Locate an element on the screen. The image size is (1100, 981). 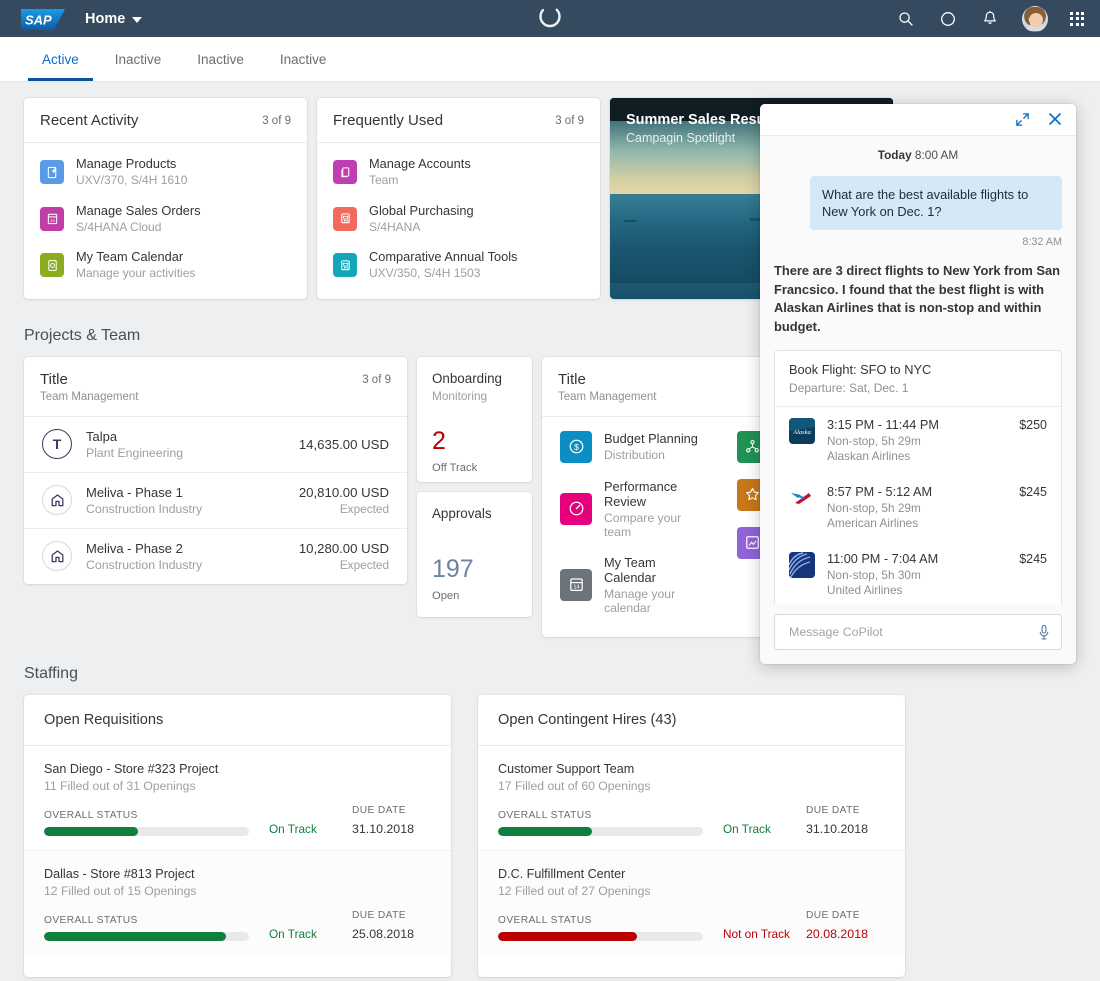
table-row: T Talpa Plant Engineering 14,635.00 USD is located at coordinates (215, 444).